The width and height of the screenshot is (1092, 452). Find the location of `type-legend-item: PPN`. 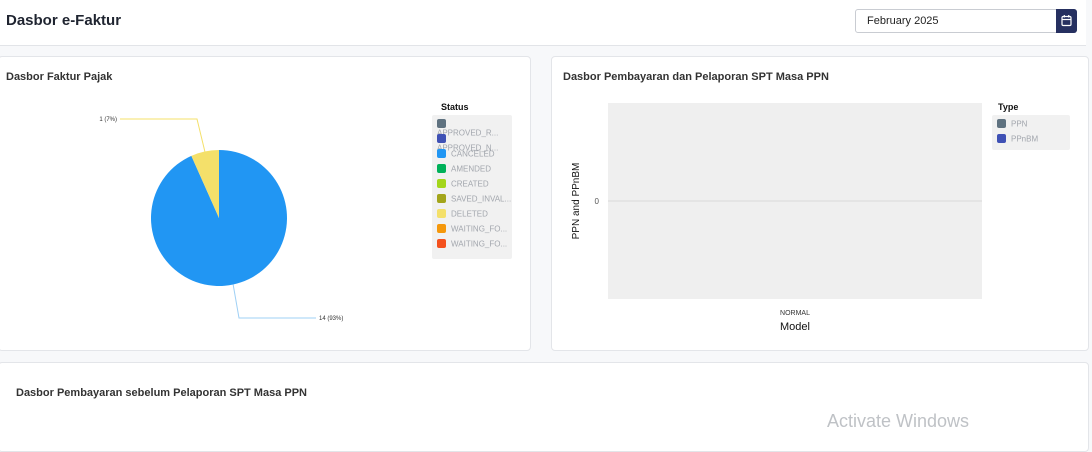

type-legend-item: PPN is located at coordinates (1012, 125).